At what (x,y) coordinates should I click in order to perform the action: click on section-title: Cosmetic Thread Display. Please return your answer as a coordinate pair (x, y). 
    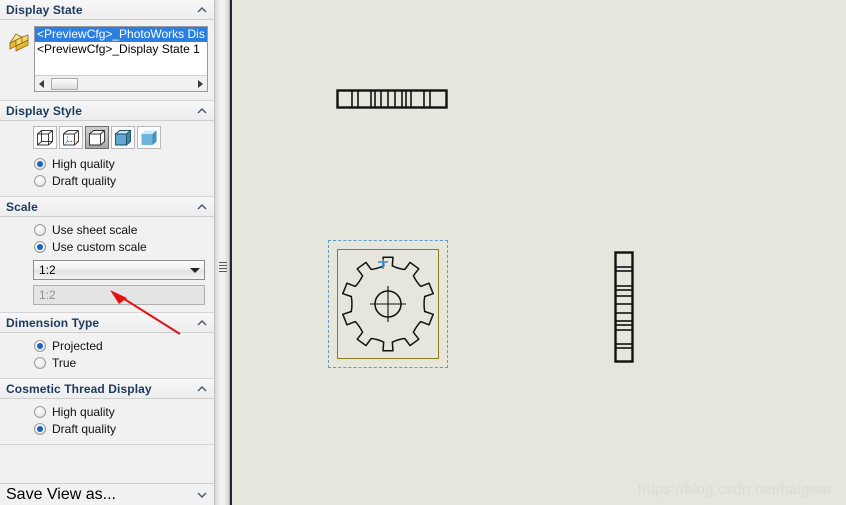
    Looking at the image, I should click on (79, 388).